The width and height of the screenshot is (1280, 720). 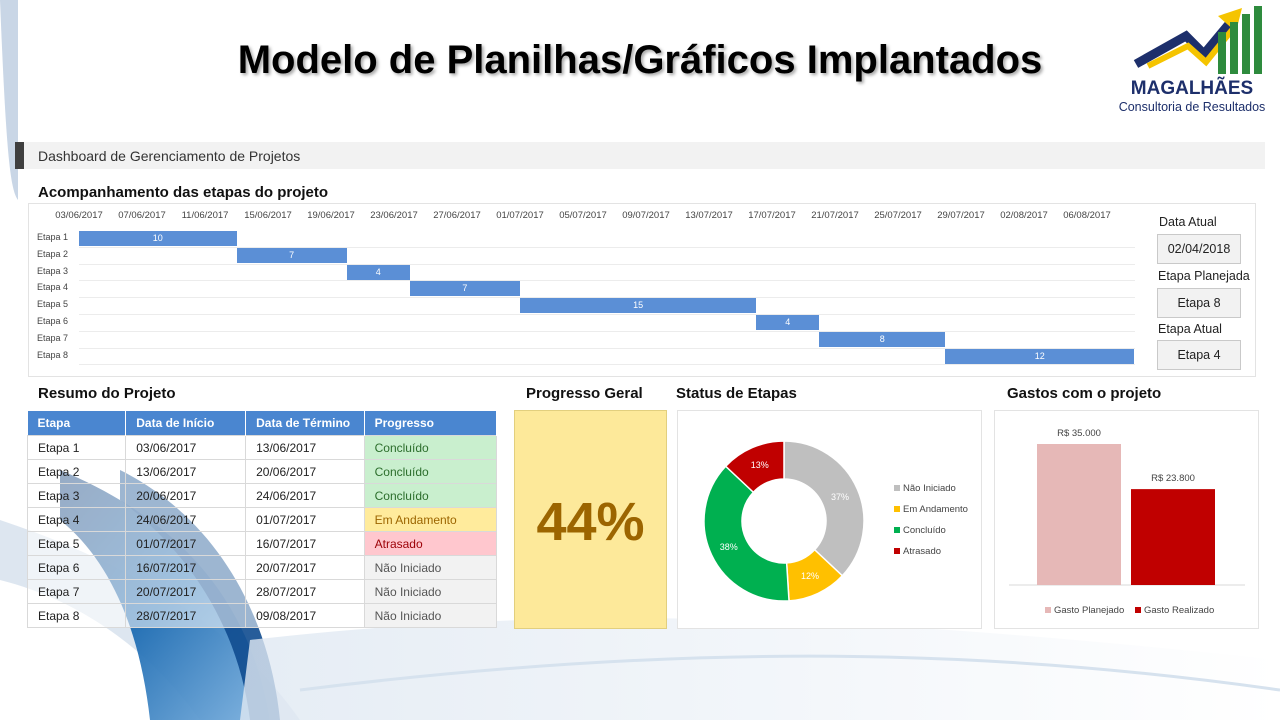 I want to click on table-cell: Etapa 7, so click(x=76, y=591).